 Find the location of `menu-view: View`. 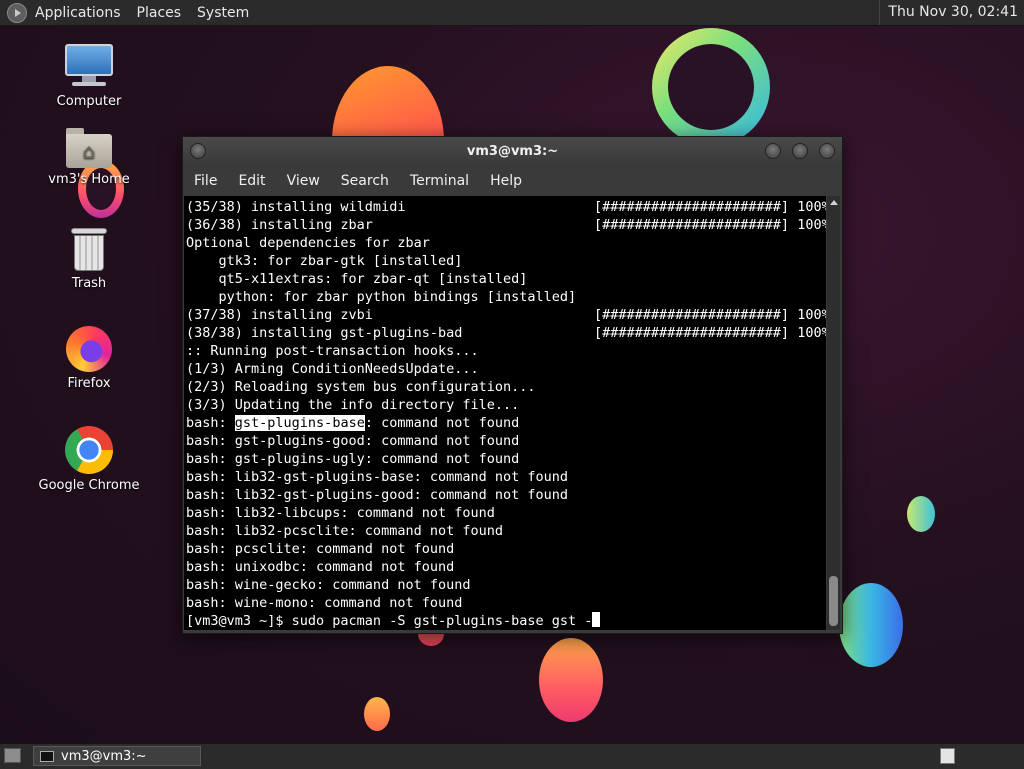

menu-view: View is located at coordinates (303, 181).